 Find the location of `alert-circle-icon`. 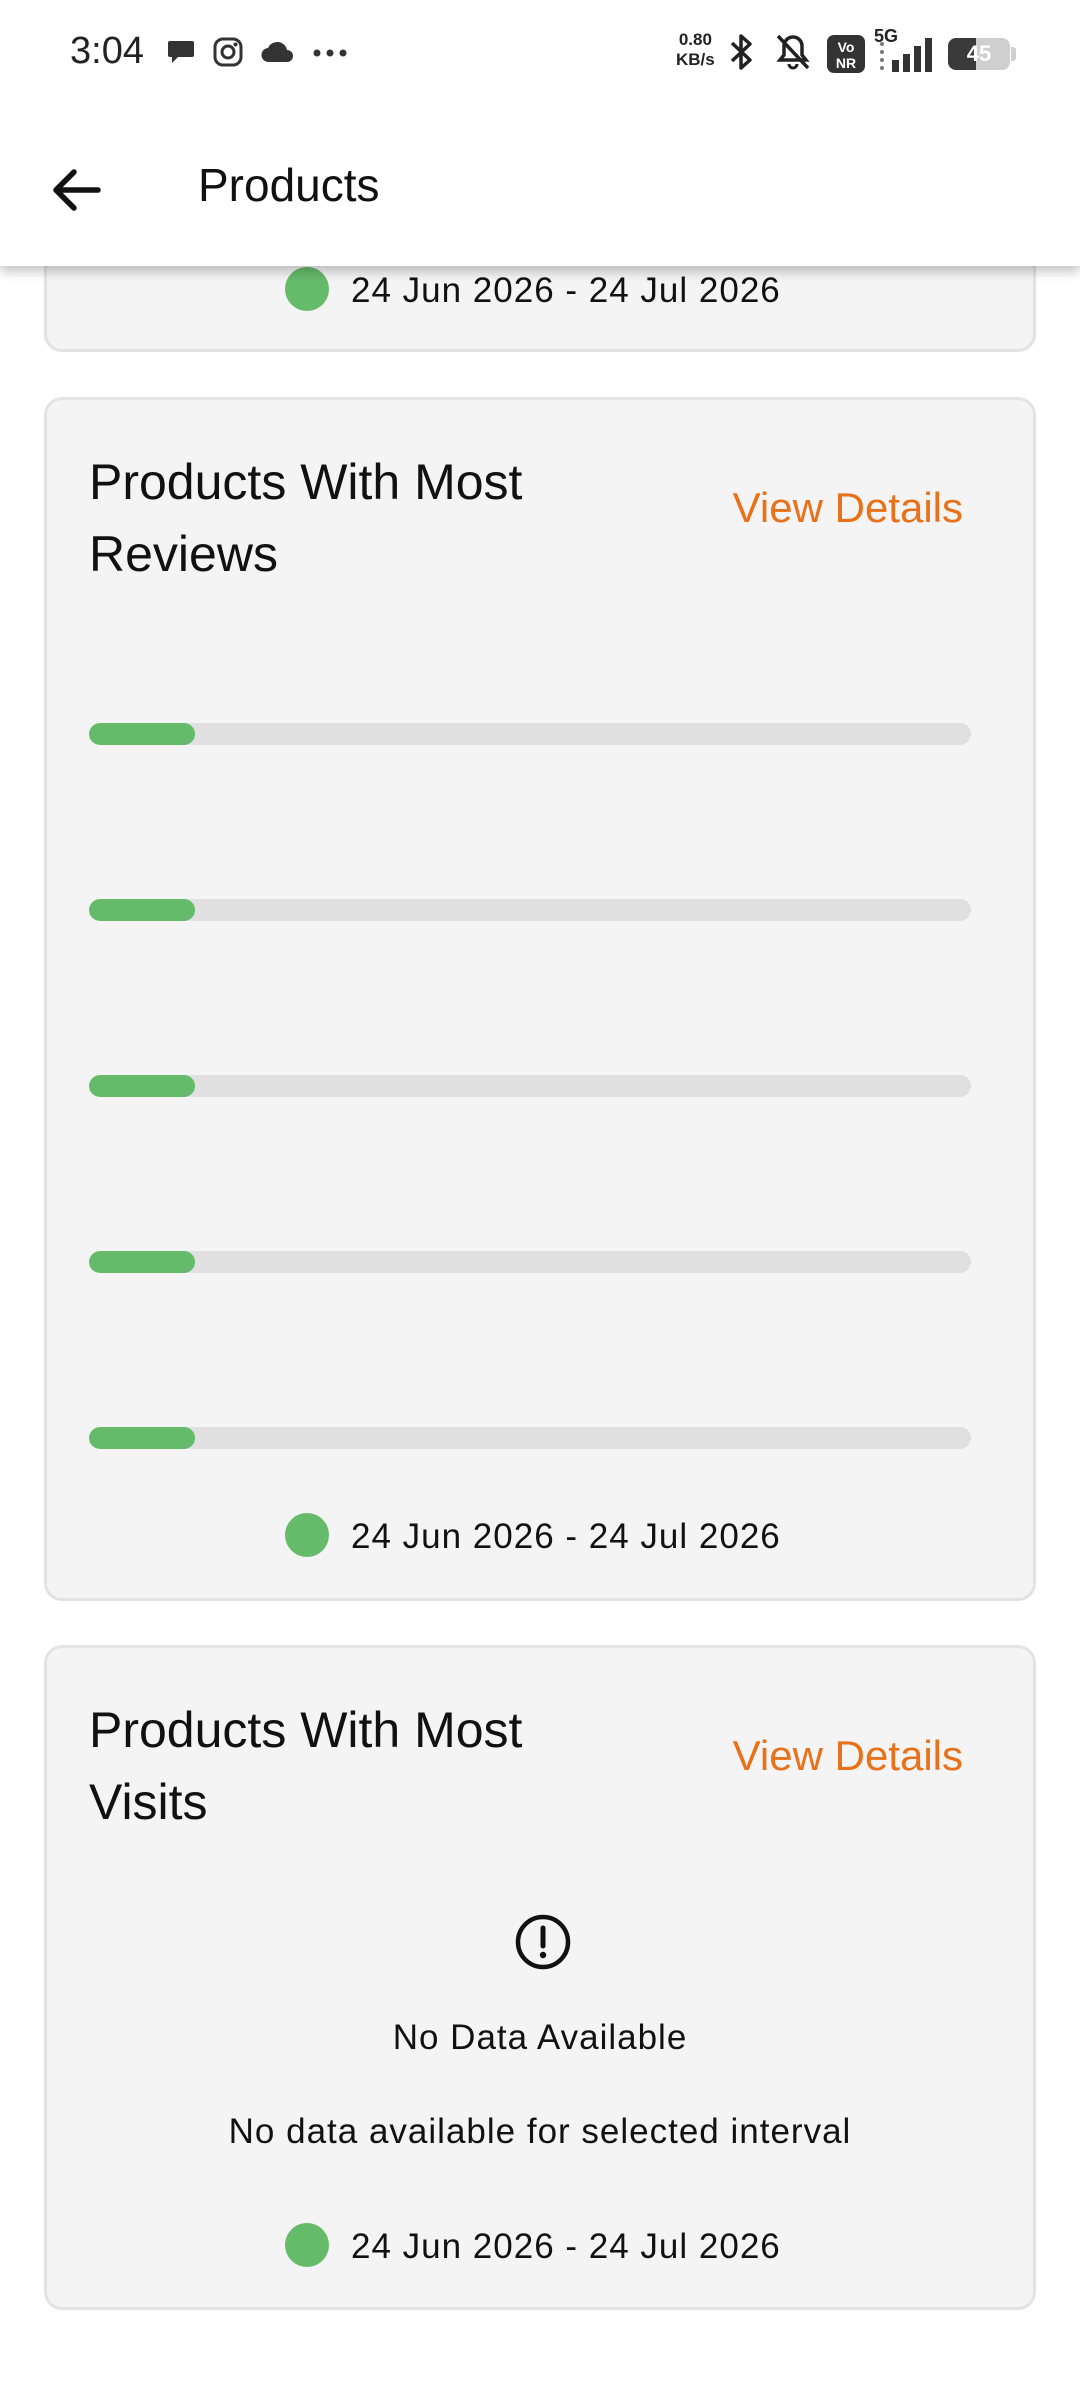

alert-circle-icon is located at coordinates (543, 1942).